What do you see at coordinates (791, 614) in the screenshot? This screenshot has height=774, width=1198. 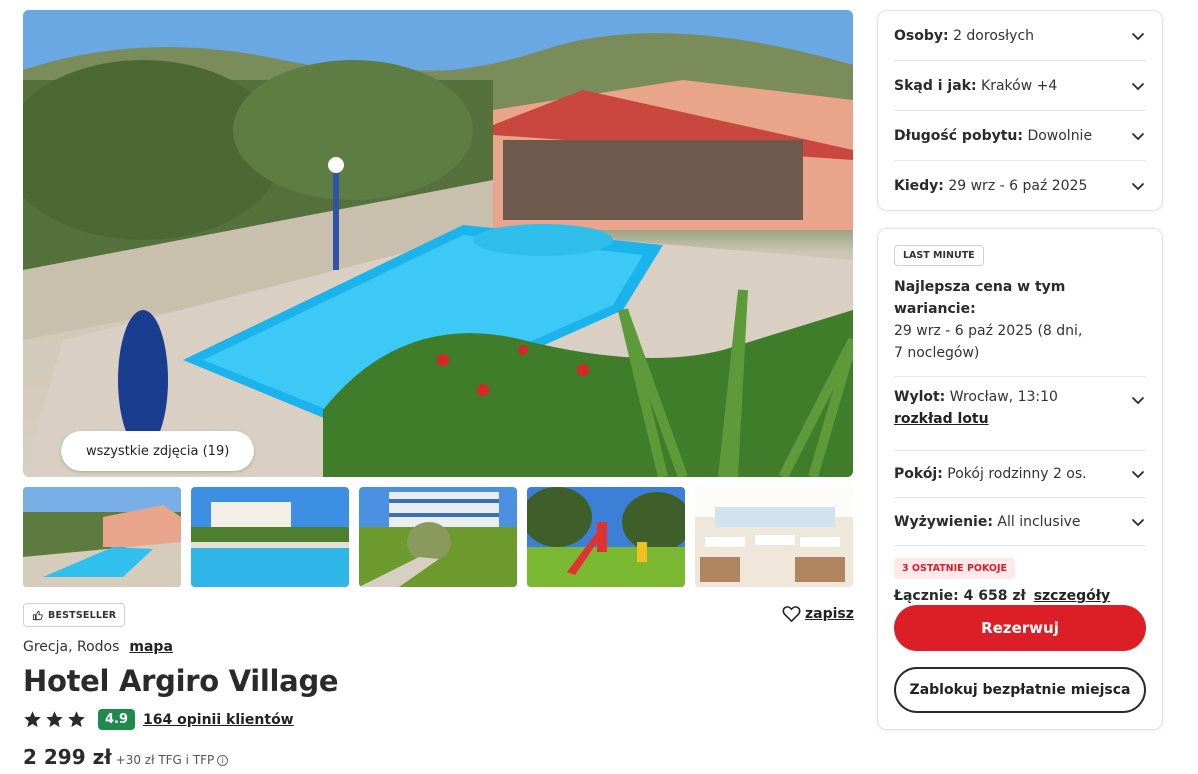 I see `heart-icon` at bounding box center [791, 614].